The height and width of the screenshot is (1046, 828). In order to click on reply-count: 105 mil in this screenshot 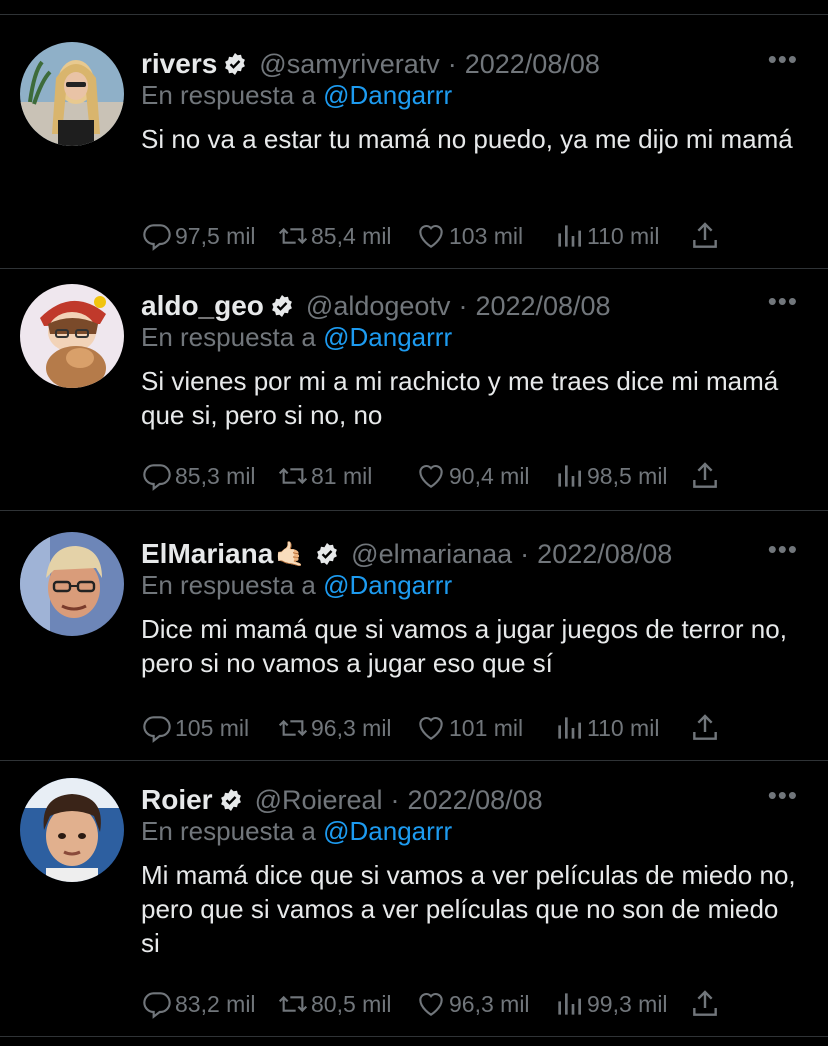, I will do `click(212, 727)`.